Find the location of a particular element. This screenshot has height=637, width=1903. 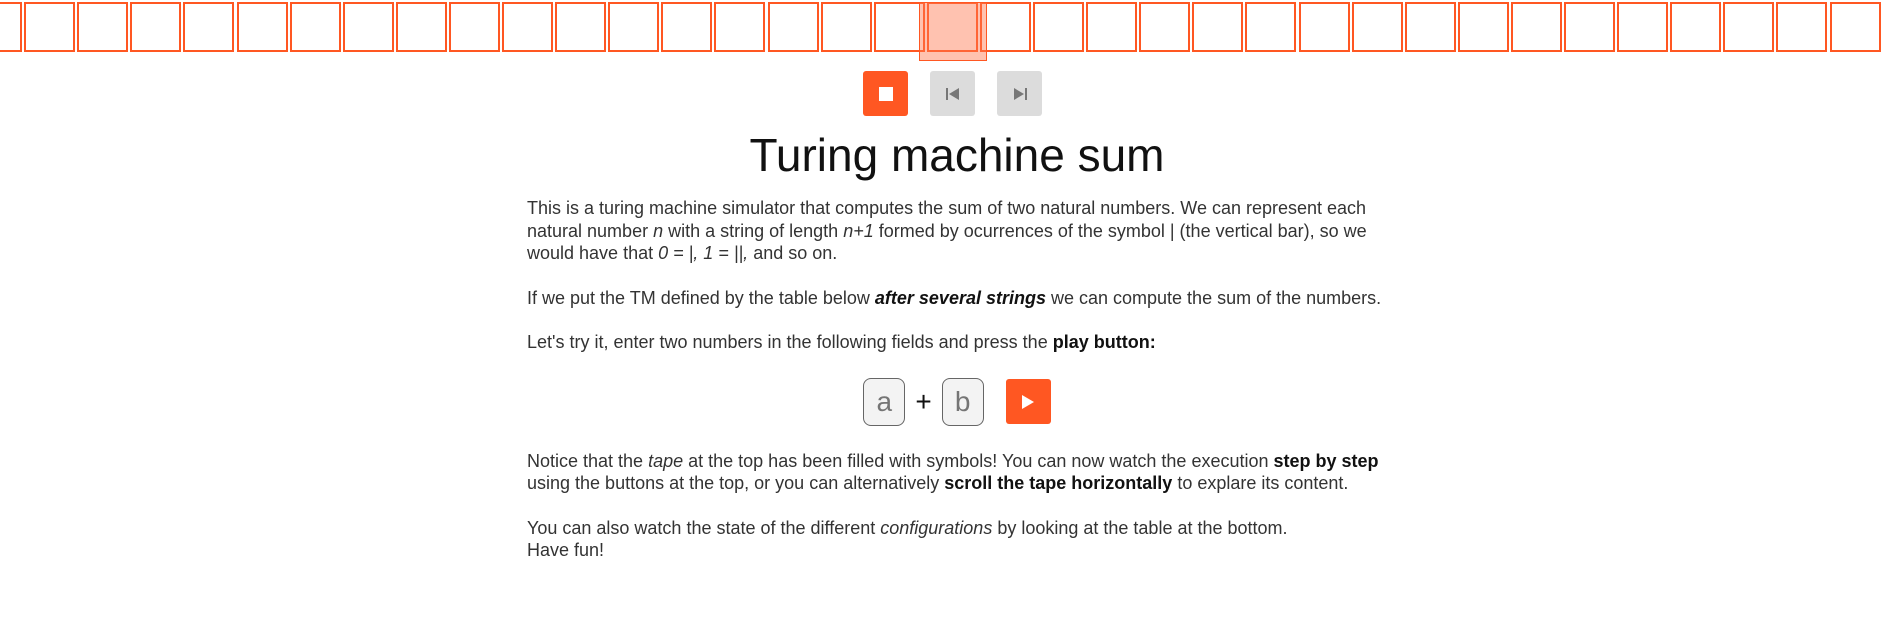

stop-button is located at coordinates (885, 93).